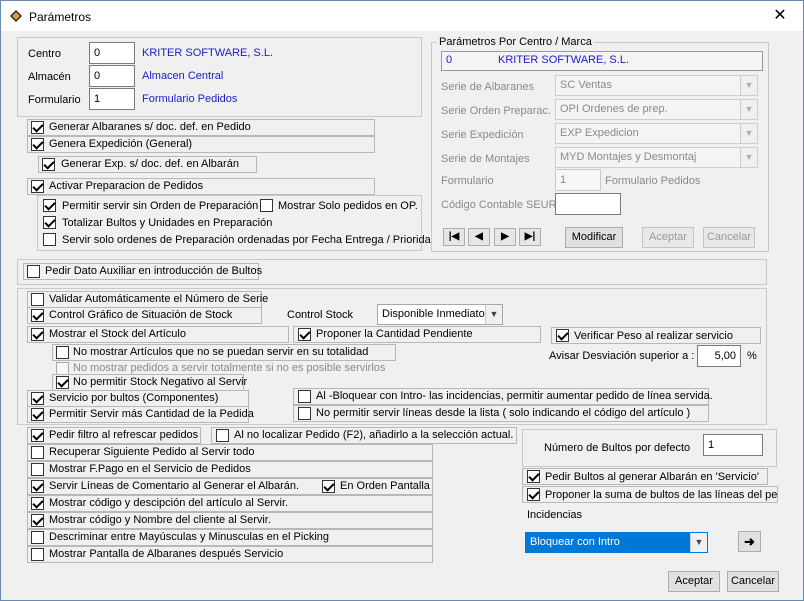  Describe the element at coordinates (752, 356) in the screenshot. I see `avisar-unit: %` at that location.